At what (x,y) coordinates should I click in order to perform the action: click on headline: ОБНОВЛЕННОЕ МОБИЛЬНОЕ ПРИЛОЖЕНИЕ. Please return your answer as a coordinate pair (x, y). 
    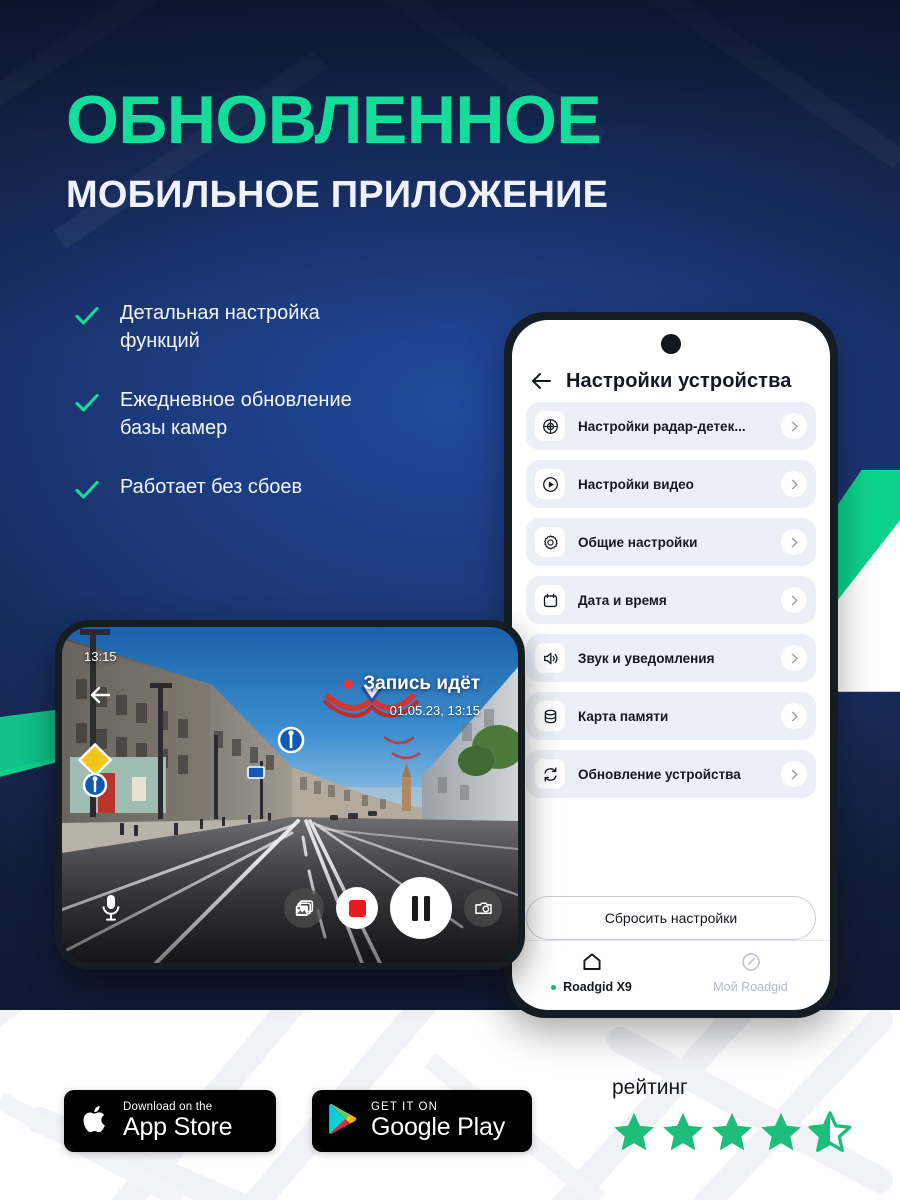
    Looking at the image, I should click on (461, 150).